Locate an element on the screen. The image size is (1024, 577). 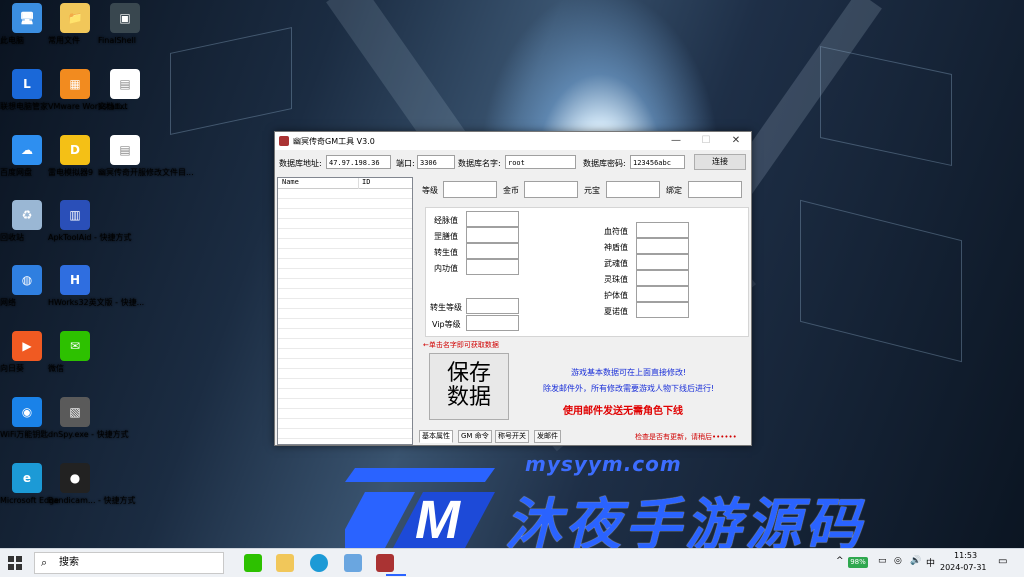
network-icon: ◎ is located at coordinates (898, 561).